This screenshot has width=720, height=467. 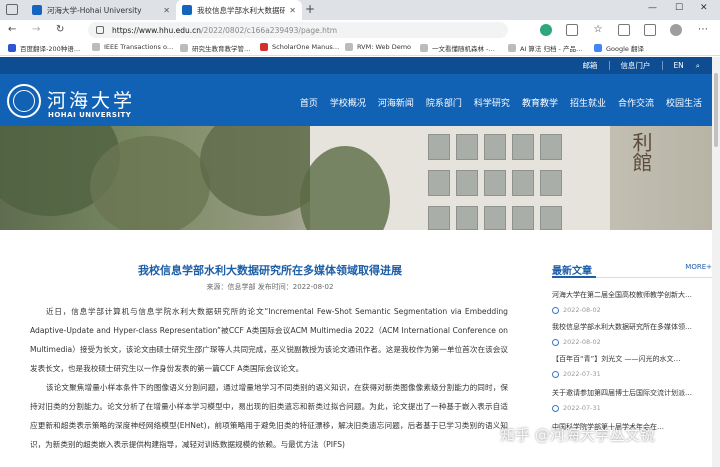 What do you see at coordinates (589, 65) in the screenshot?
I see `mail-link: 邮箱` at bounding box center [589, 65].